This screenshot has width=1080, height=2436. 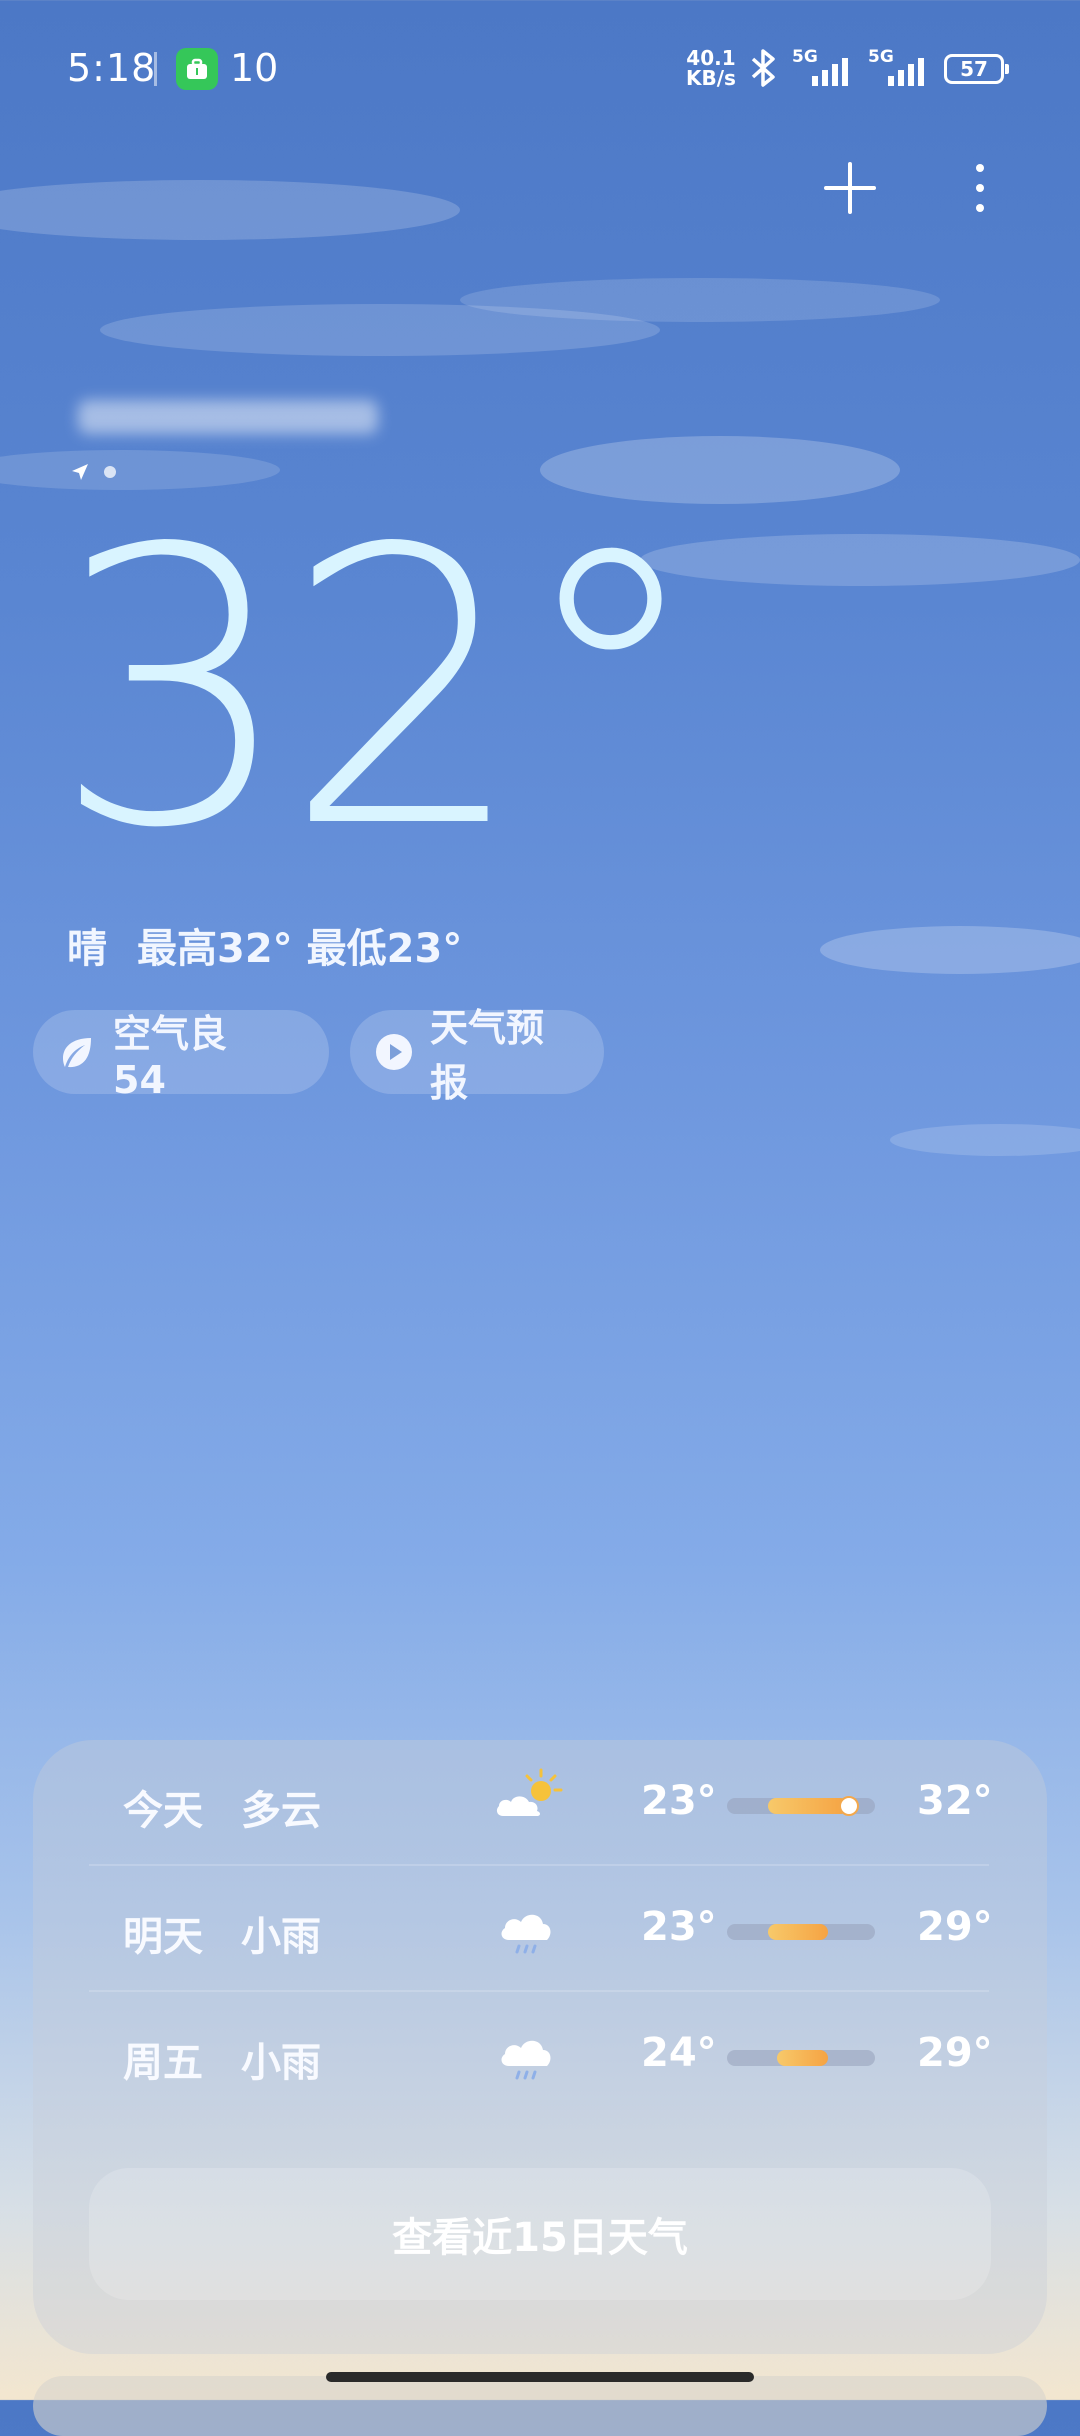 I want to click on more-options-button, so click(x=980, y=188).